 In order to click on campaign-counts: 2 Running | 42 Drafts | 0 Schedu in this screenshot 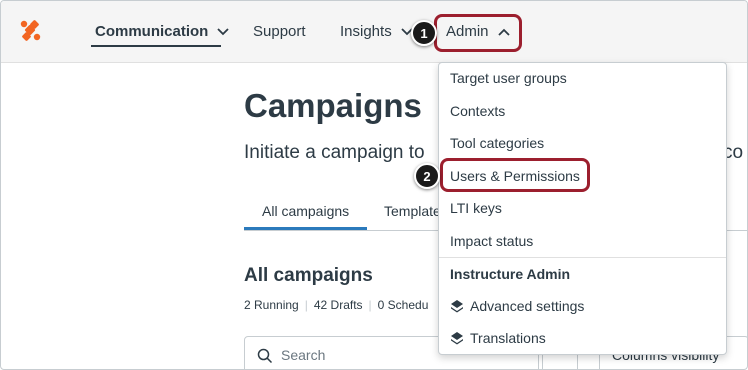, I will do `click(336, 305)`.